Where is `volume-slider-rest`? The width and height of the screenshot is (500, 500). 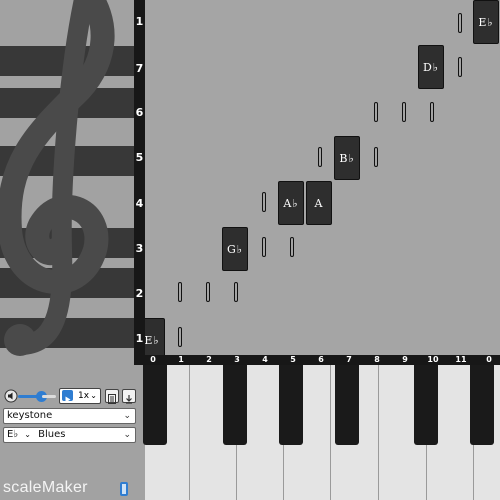
volume-slider-rest is located at coordinates (49, 396).